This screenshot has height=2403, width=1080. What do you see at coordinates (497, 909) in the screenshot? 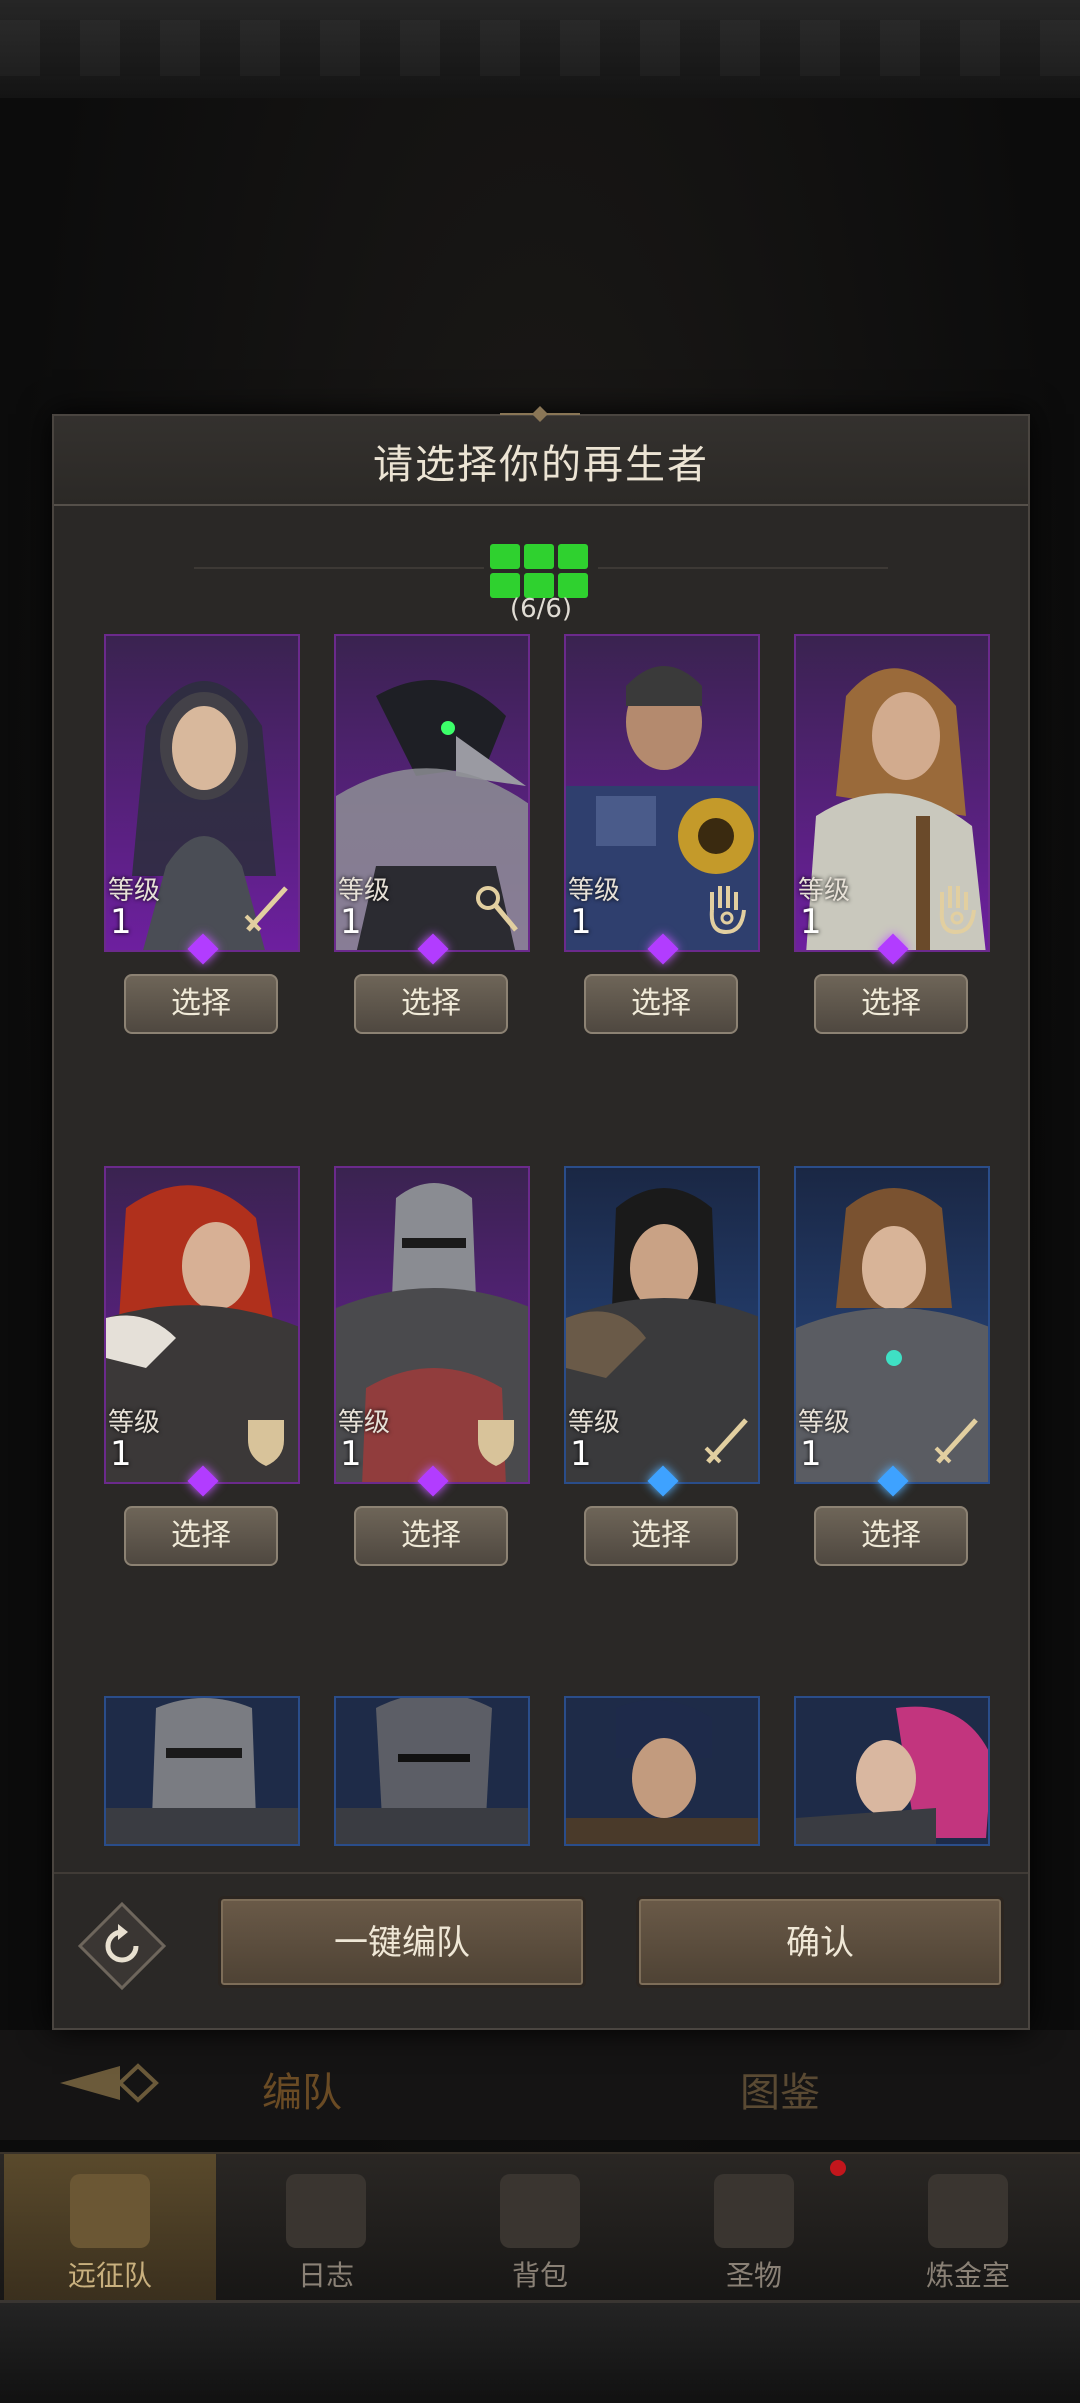
I see `staff-icon` at bounding box center [497, 909].